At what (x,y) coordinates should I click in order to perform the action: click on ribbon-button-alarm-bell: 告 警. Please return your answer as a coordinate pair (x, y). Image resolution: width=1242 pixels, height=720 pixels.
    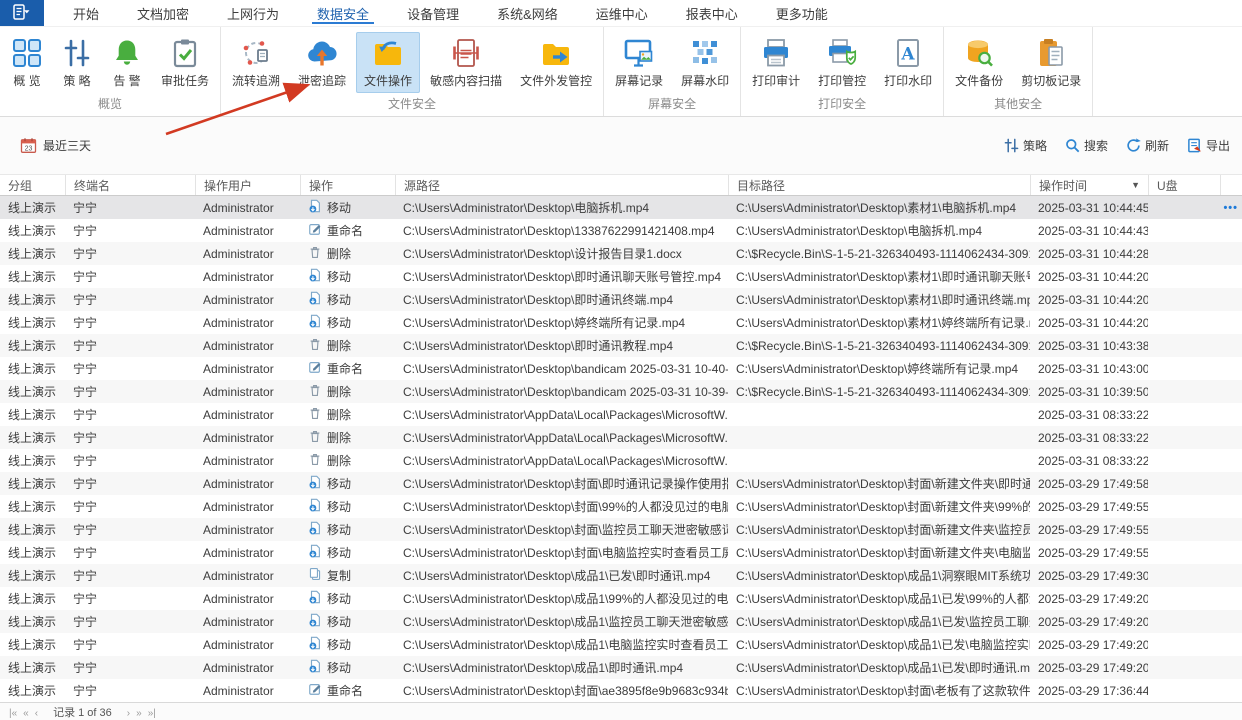
    Looking at the image, I should click on (127, 62).